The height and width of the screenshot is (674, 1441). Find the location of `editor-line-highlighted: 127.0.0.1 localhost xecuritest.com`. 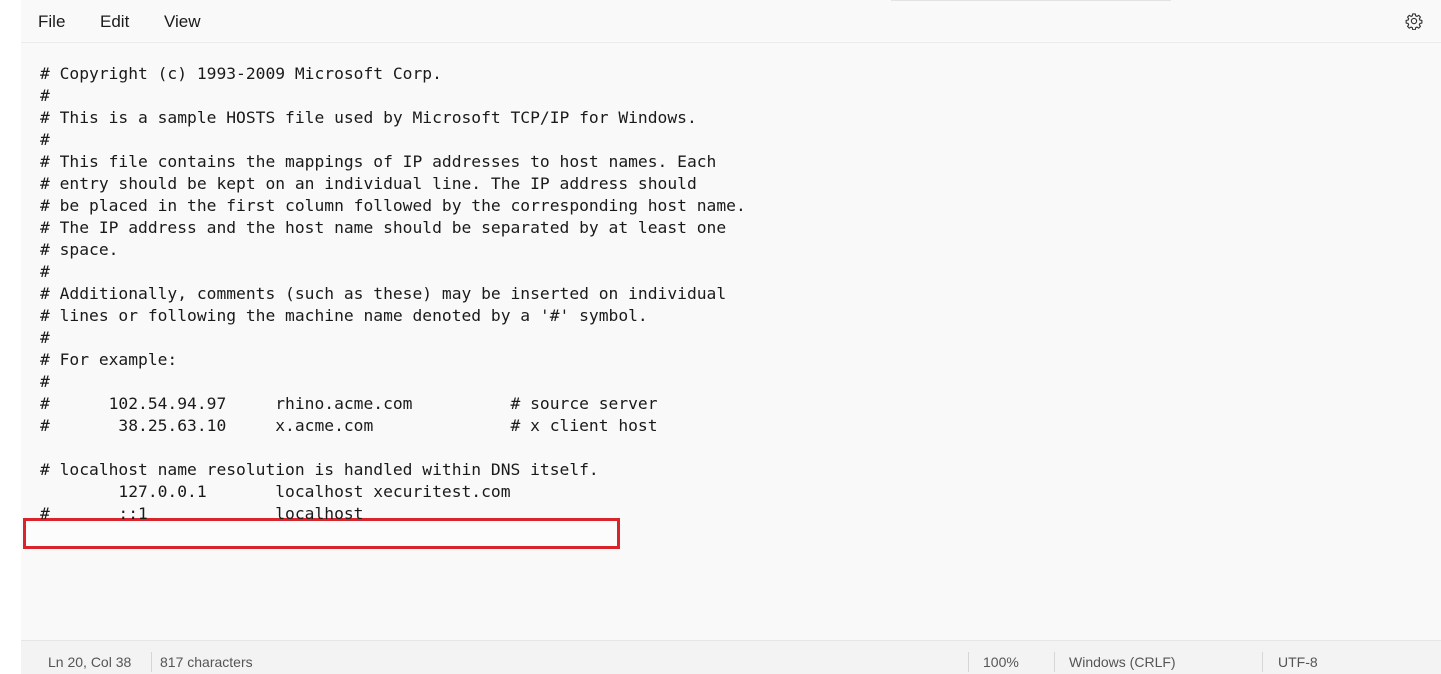

editor-line-highlighted: 127.0.0.1 localhost xecuritest.com is located at coordinates (275, 491).